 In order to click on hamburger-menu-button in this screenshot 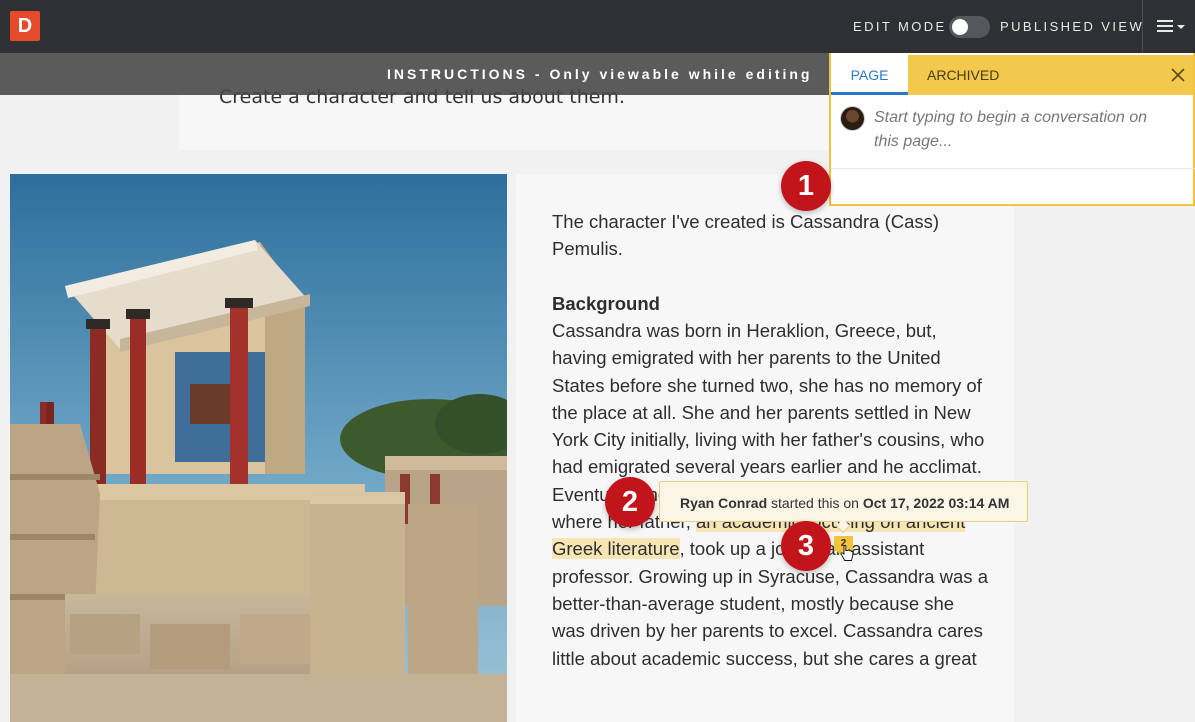, I will do `click(1172, 27)`.